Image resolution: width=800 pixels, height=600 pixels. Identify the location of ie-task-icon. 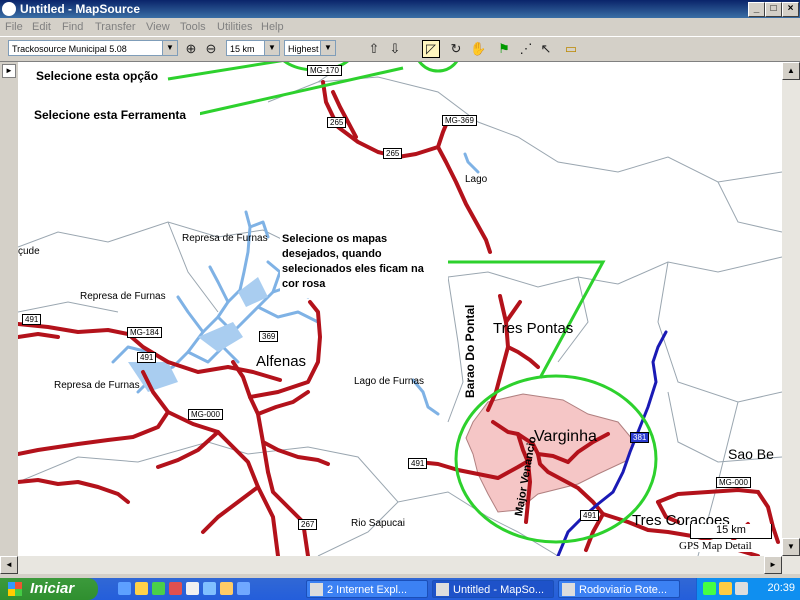
(316, 589).